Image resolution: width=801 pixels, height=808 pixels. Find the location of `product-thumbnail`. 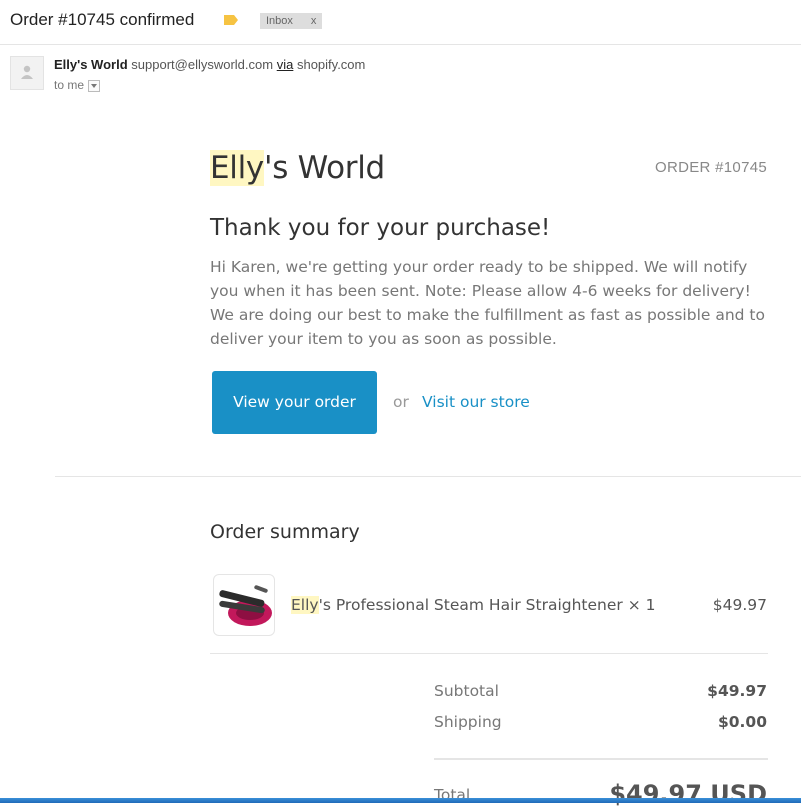

product-thumbnail is located at coordinates (244, 605).